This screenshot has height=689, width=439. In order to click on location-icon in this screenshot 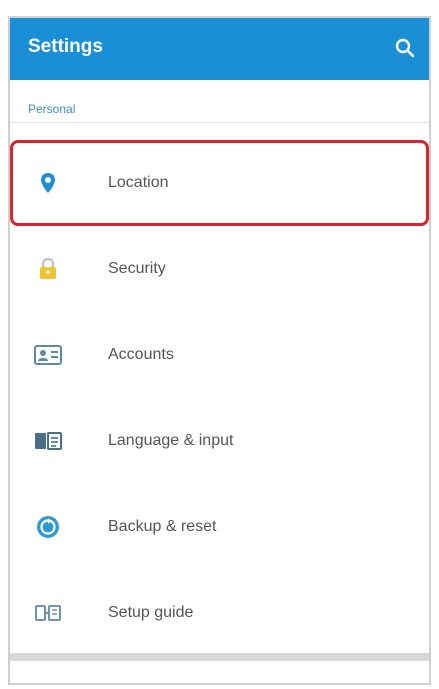, I will do `click(48, 183)`.